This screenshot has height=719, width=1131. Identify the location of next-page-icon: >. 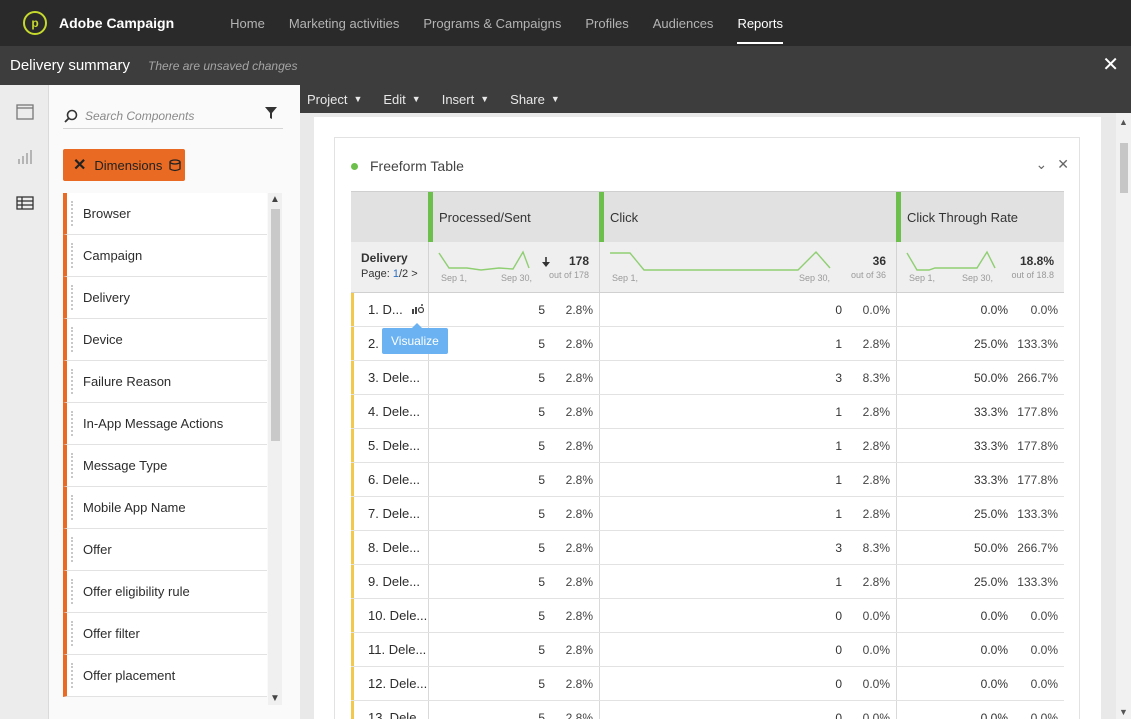
(414, 274).